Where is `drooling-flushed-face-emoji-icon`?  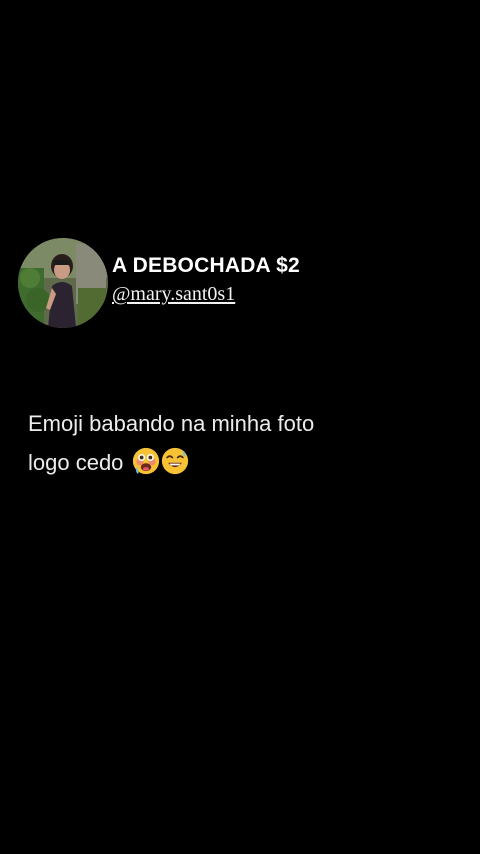
drooling-flushed-face-emoji-icon is located at coordinates (145, 461).